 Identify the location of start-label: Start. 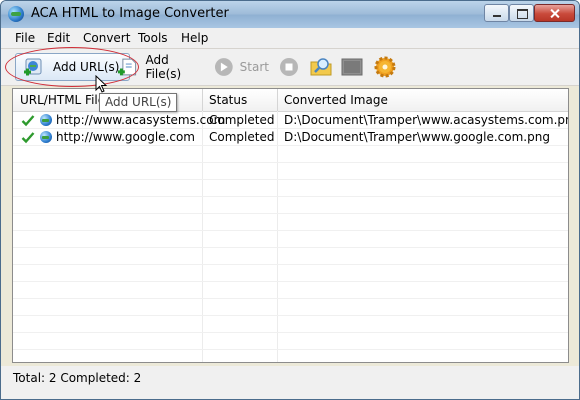
(254, 67).